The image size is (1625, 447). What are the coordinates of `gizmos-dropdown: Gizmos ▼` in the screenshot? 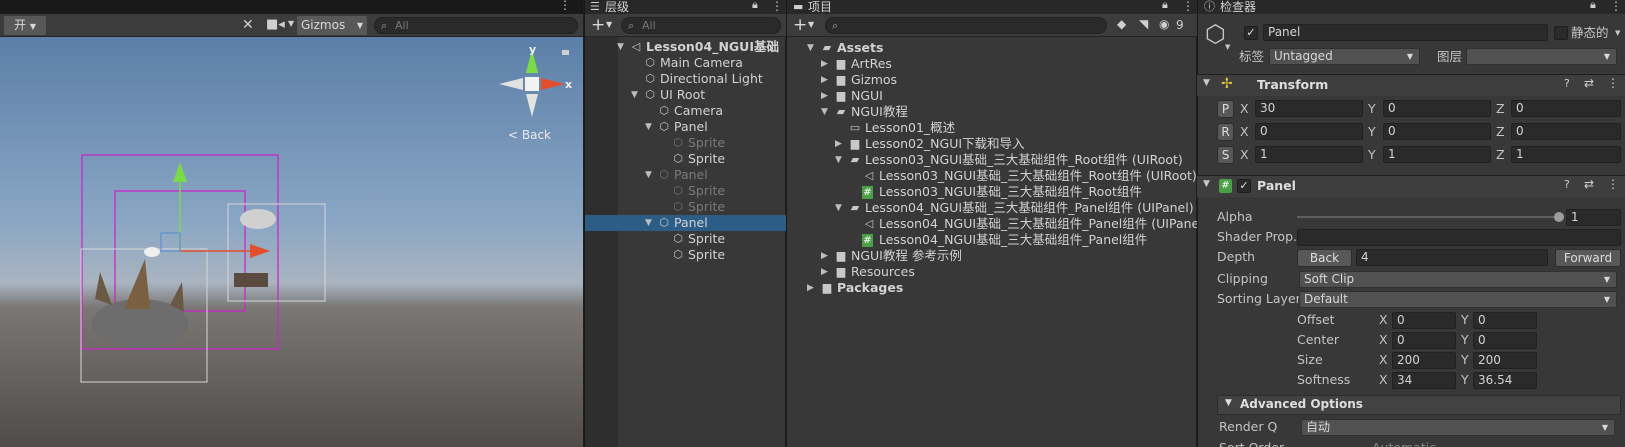 It's located at (332, 25).